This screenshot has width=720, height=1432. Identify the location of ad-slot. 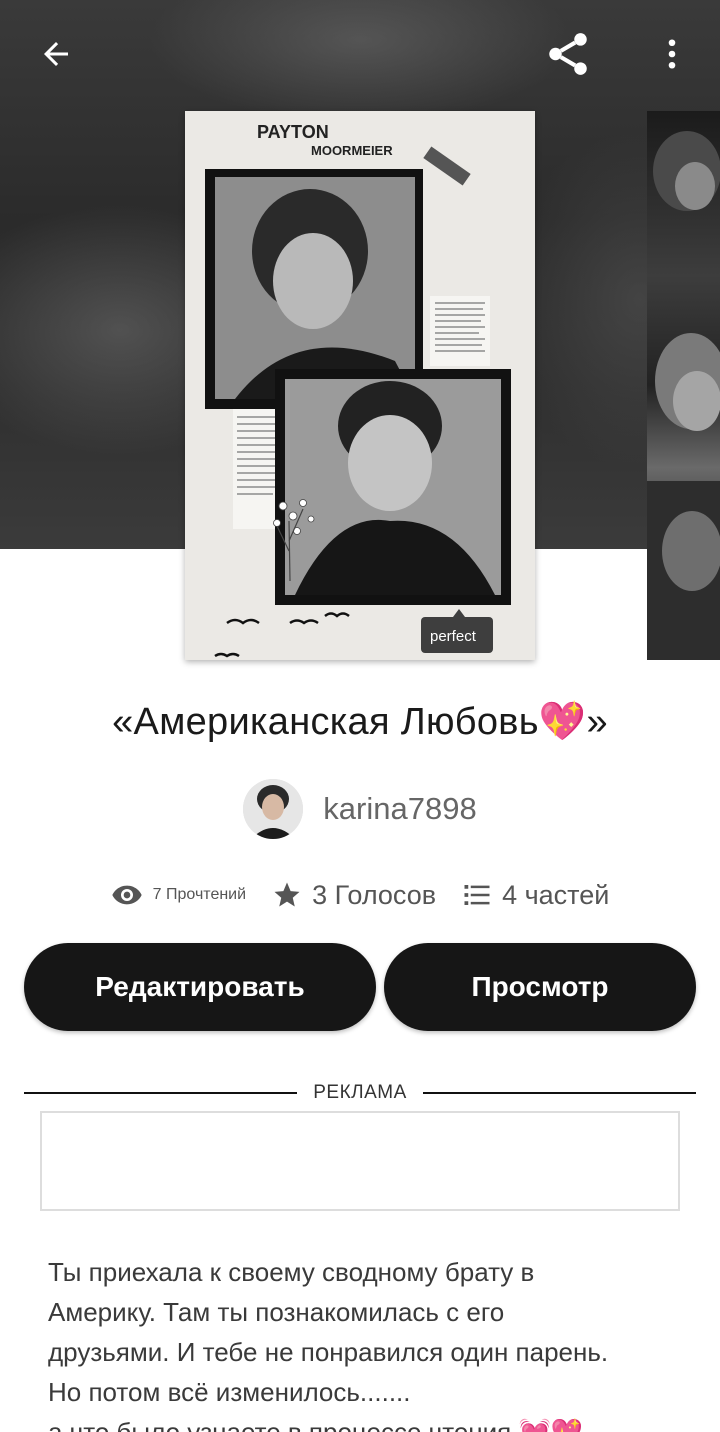
(360, 1161).